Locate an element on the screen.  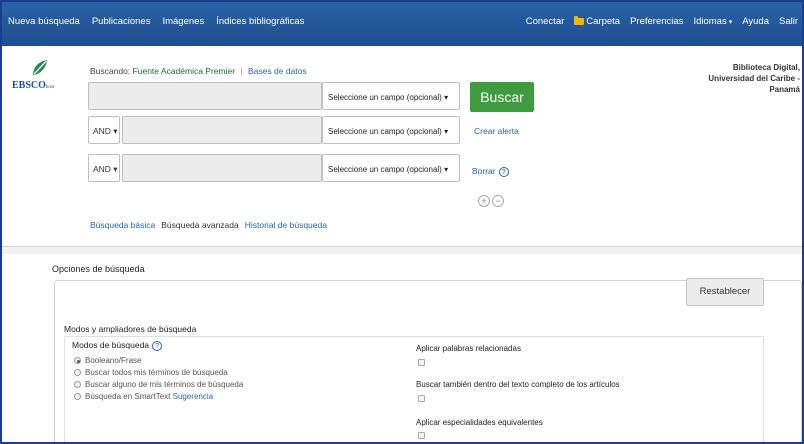
basic-search-link: Búsqueda básica is located at coordinates (122, 225).